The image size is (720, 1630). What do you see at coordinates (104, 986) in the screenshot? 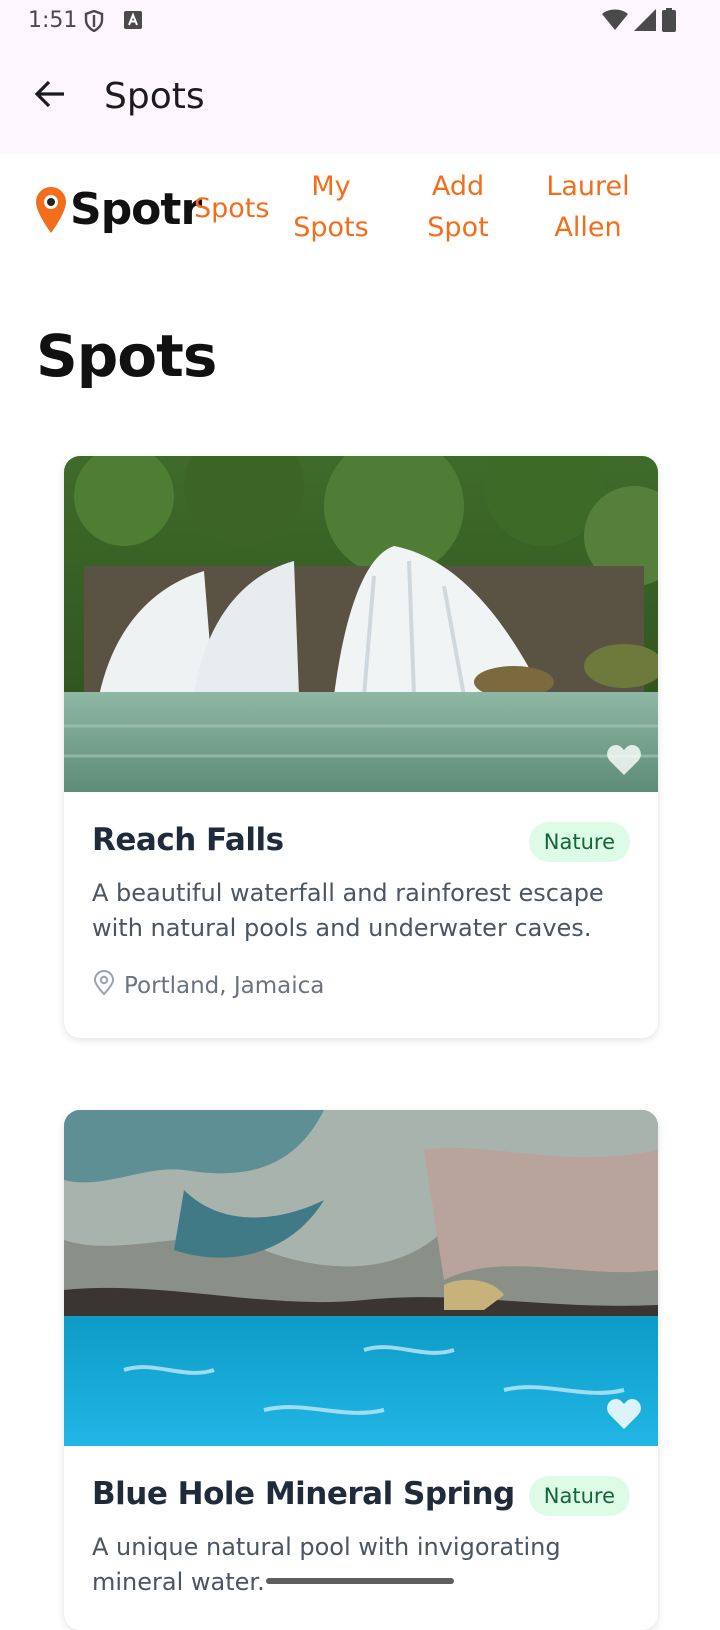
I see `location-pin-icon` at bounding box center [104, 986].